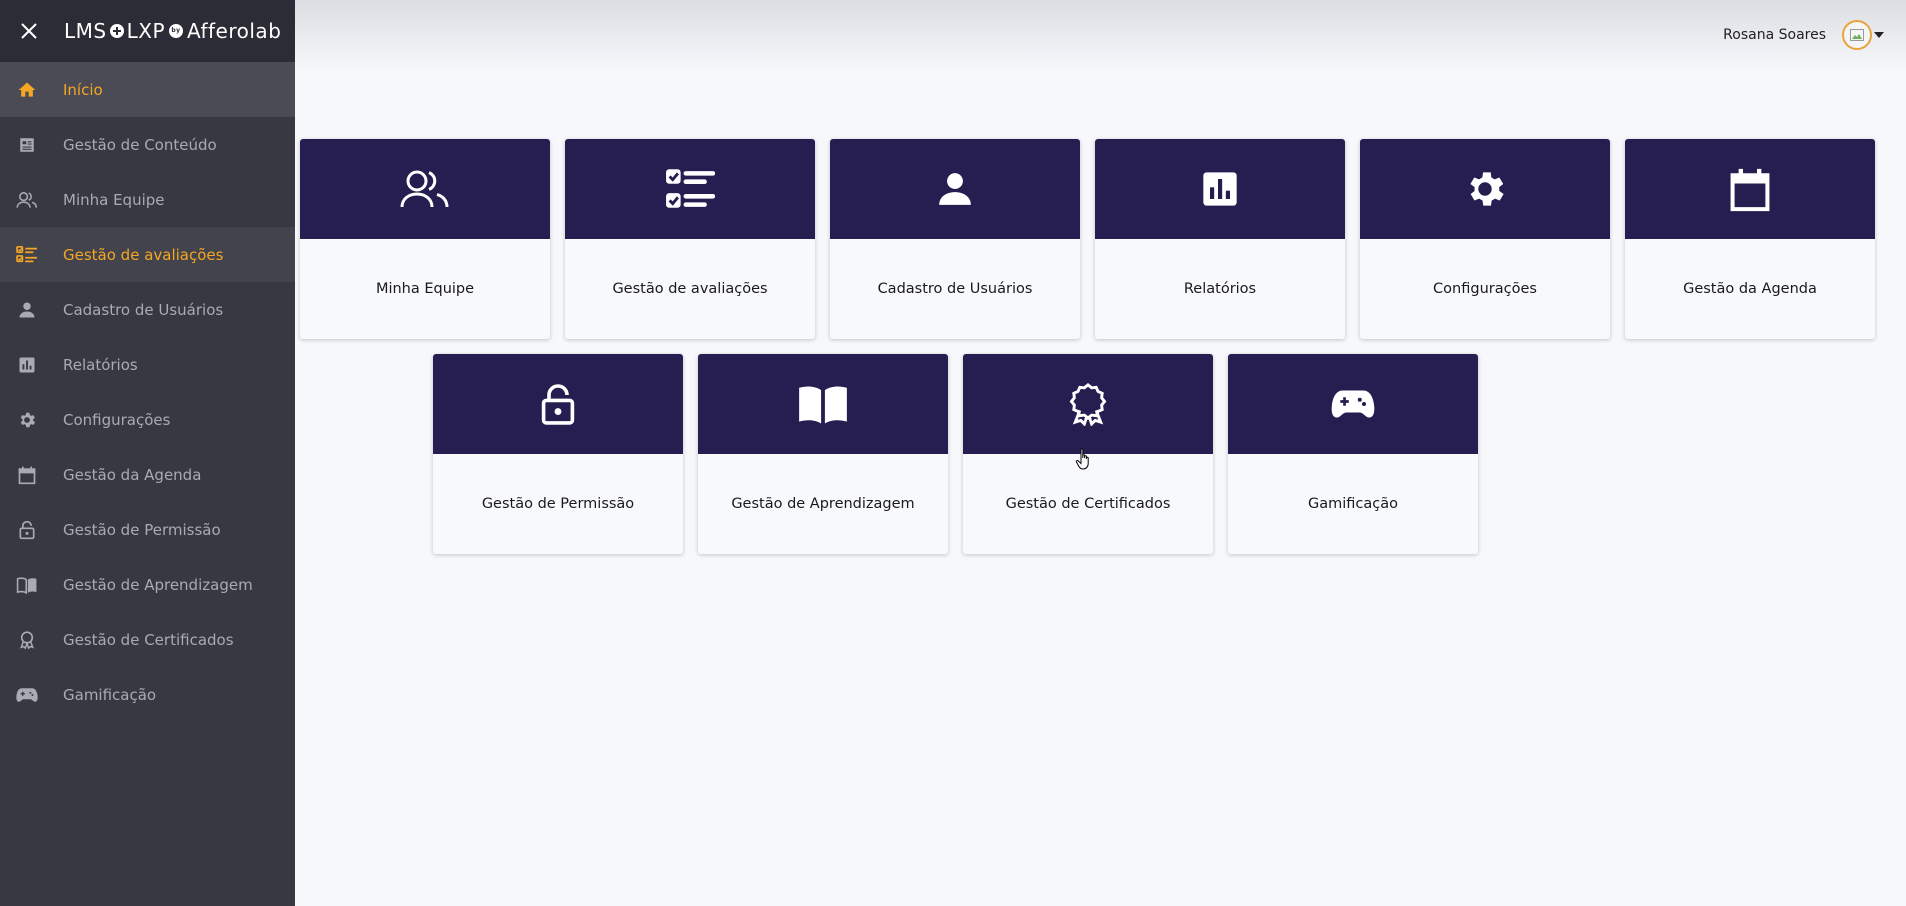 This screenshot has height=906, width=1906. I want to click on logo-lxp: LXP, so click(145, 31).